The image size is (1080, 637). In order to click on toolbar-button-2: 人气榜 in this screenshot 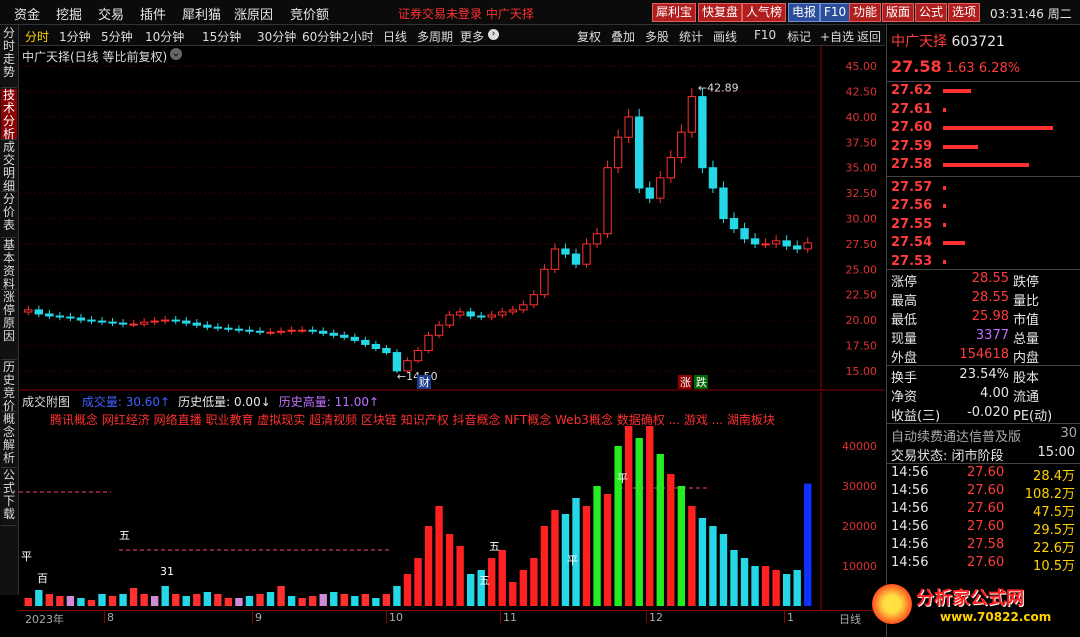, I will do `click(764, 12)`.